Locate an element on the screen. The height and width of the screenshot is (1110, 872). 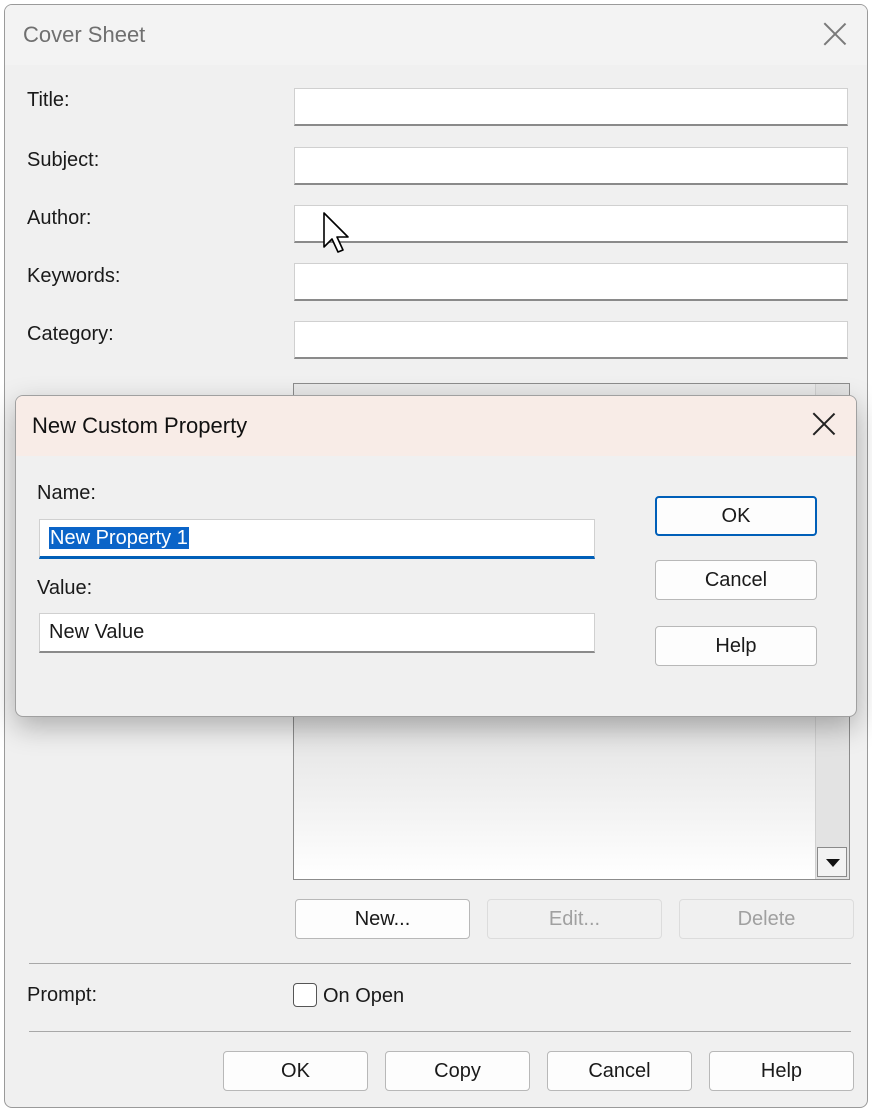
author-label: Author: is located at coordinates (59, 218).